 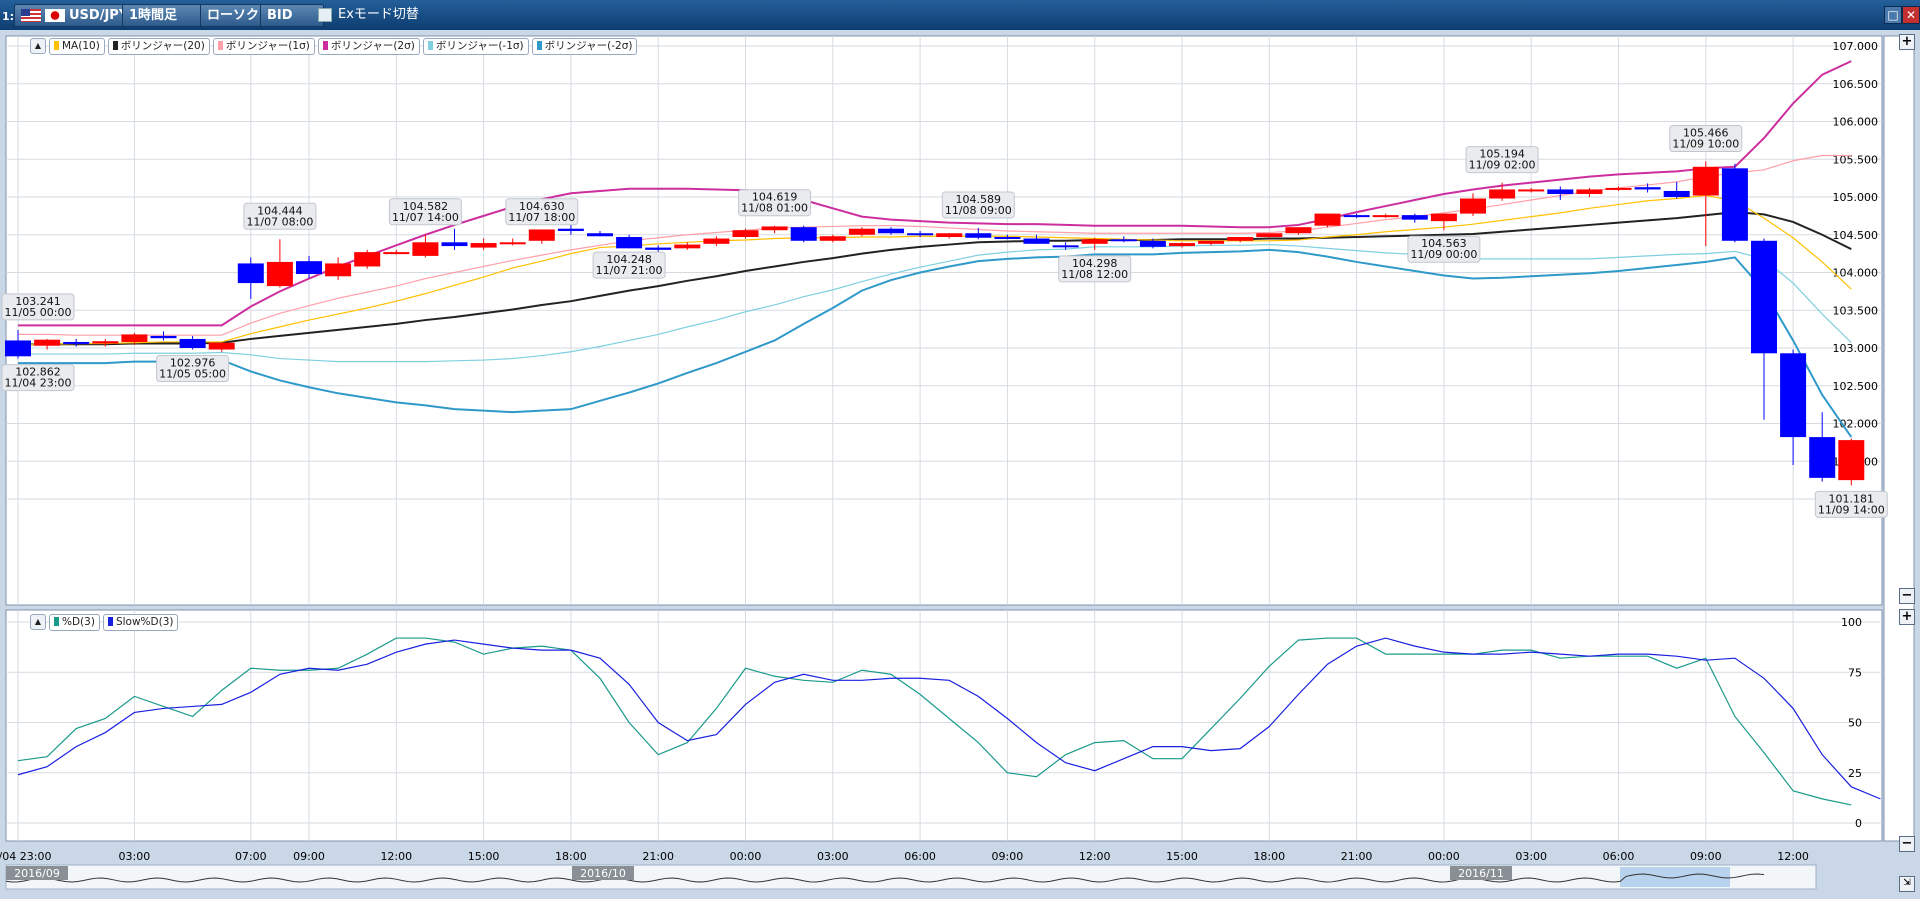 What do you see at coordinates (920, 856) in the screenshot?
I see `x-tick-label: 06:00` at bounding box center [920, 856].